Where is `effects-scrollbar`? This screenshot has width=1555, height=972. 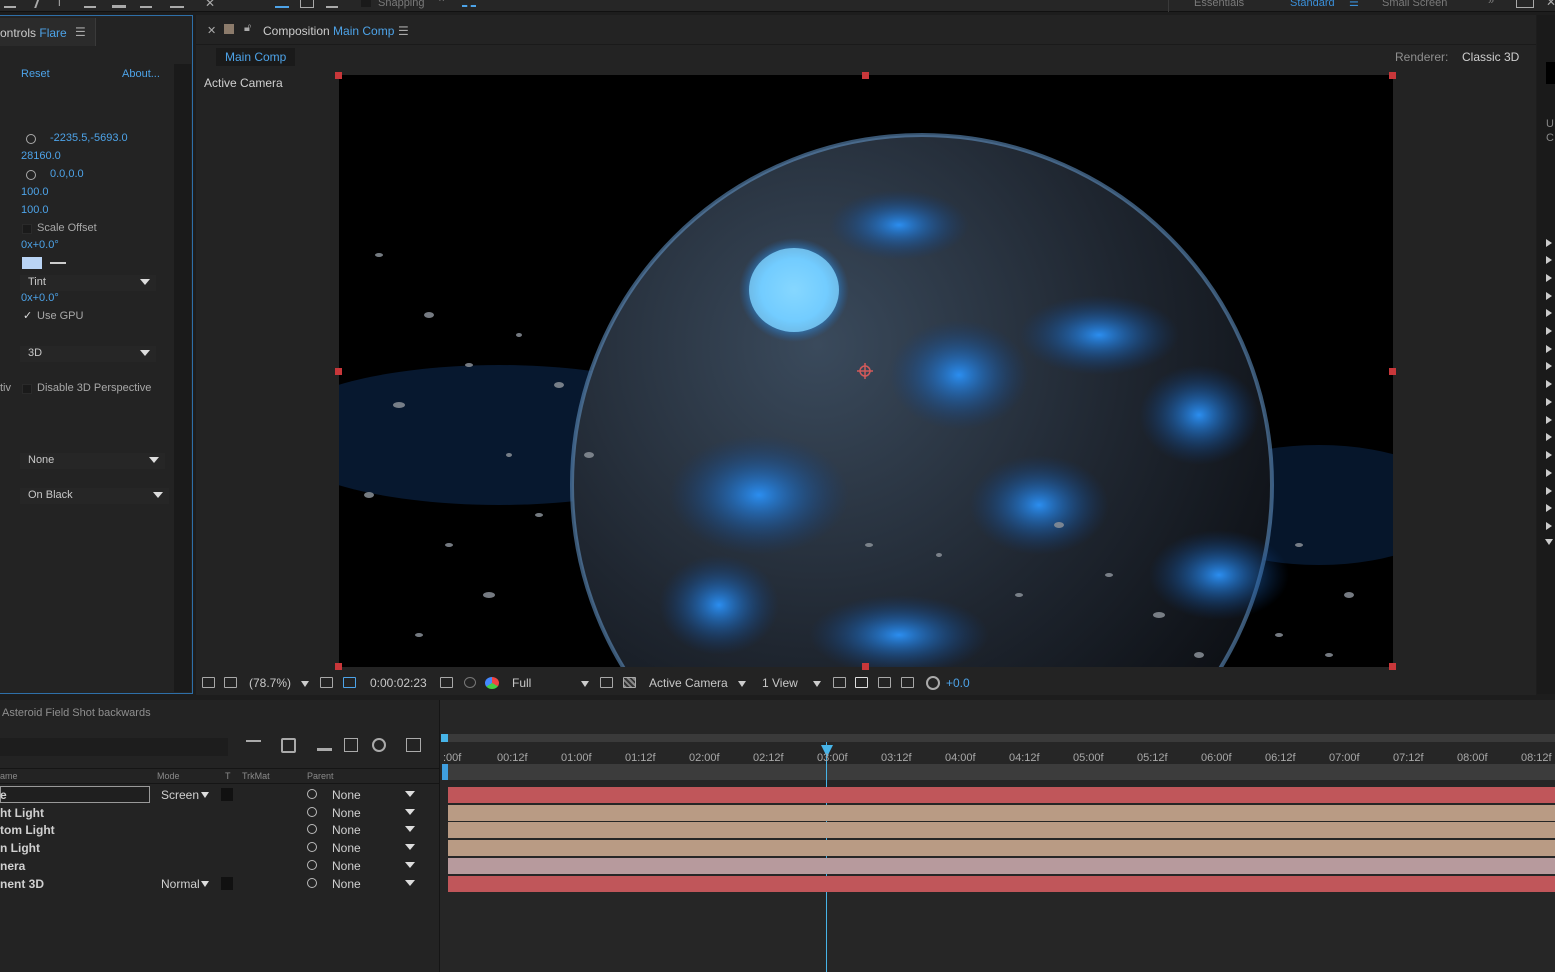 effects-scrollbar is located at coordinates (182, 378).